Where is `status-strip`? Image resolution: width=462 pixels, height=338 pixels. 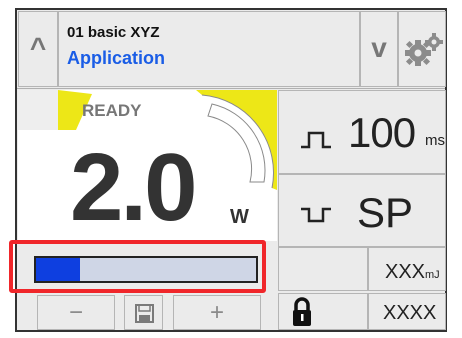 status-strip is located at coordinates (38, 110).